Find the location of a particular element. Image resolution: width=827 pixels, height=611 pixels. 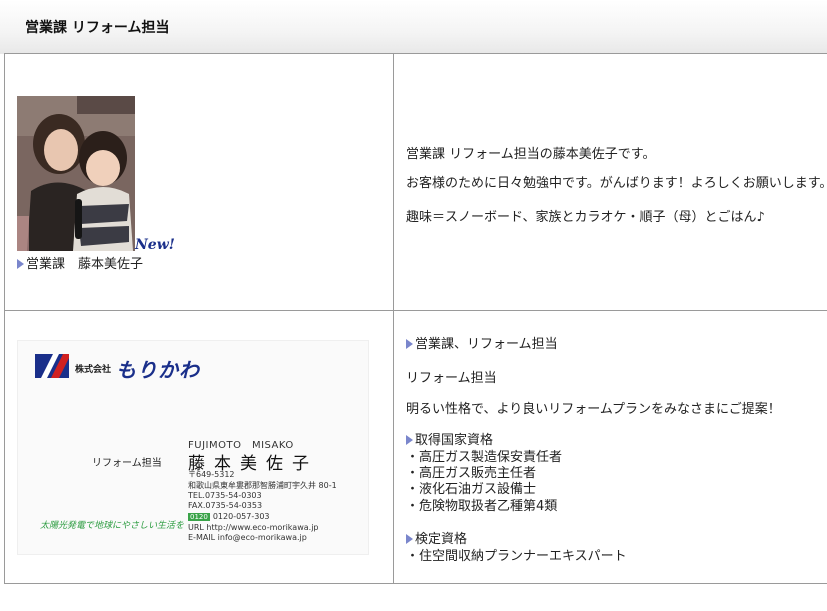

free-dial-badge: 0120 is located at coordinates (199, 517).